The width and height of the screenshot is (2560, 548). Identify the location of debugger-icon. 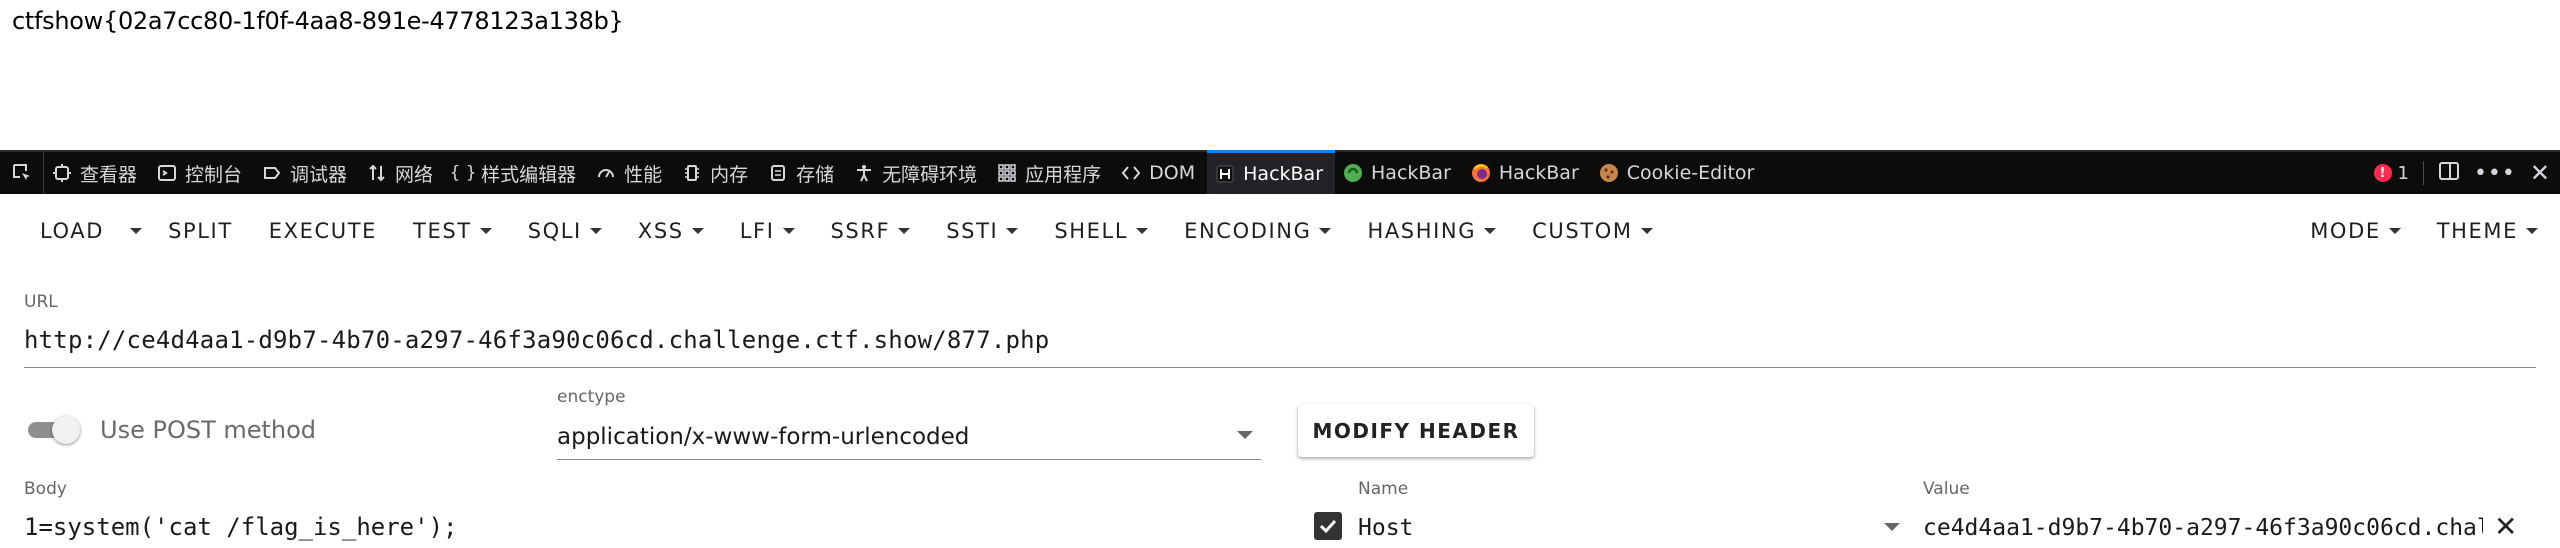
(272, 173).